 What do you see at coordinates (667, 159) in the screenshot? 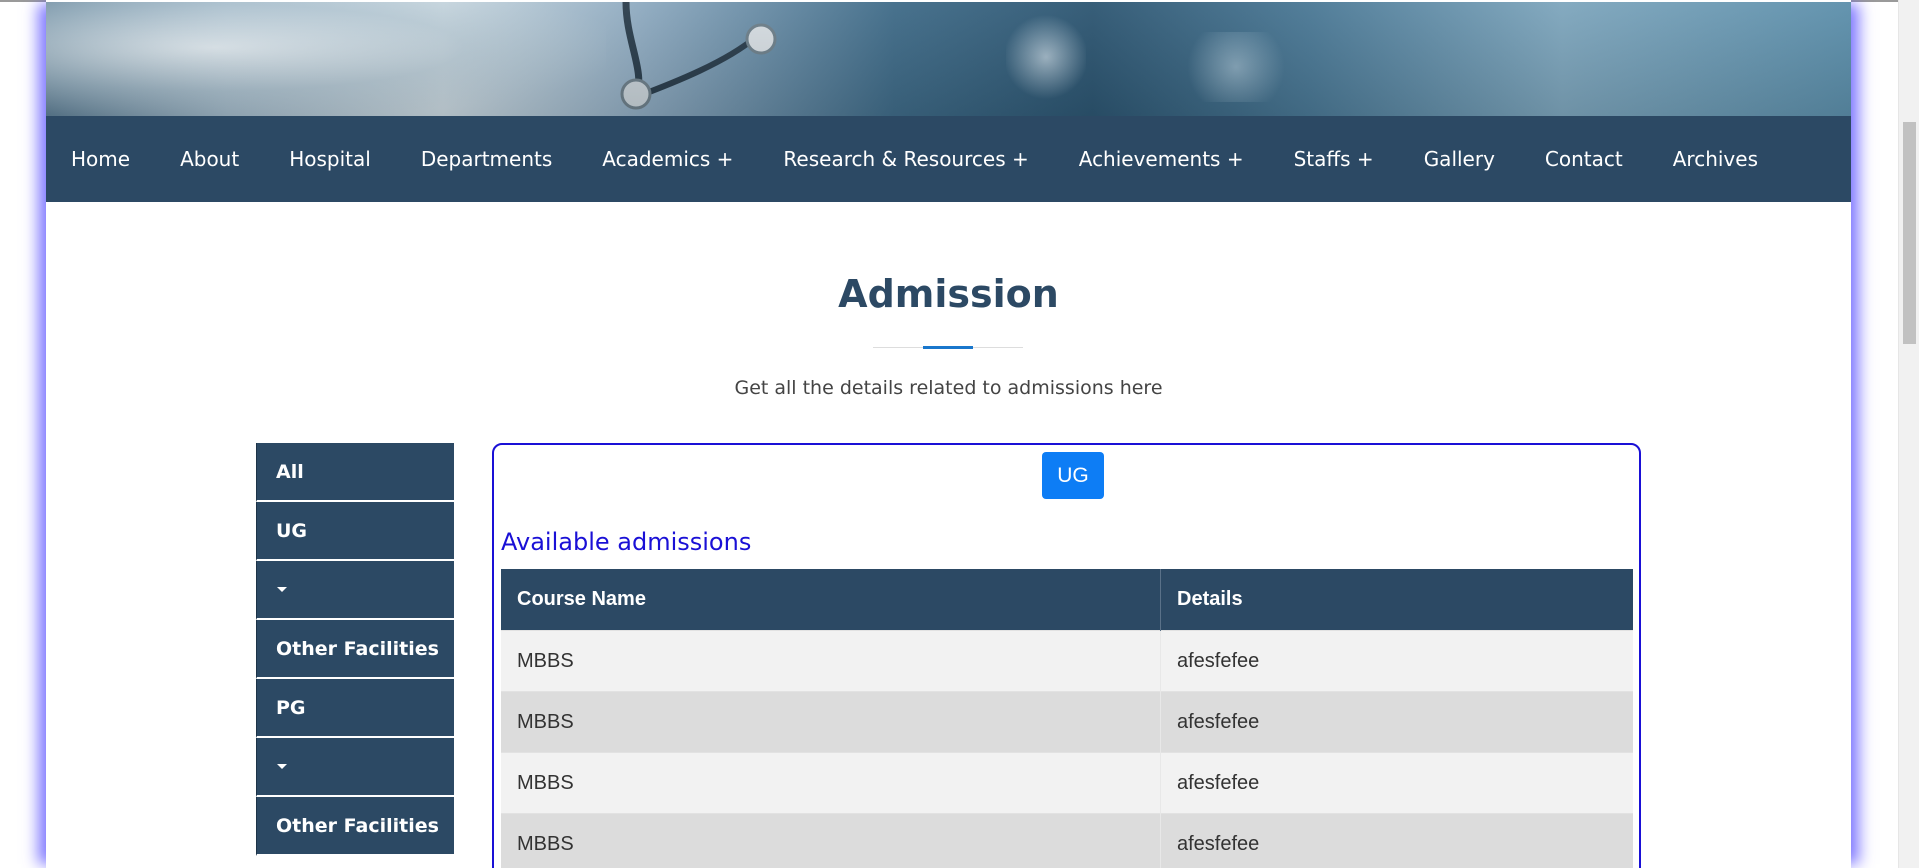
I see `nav-academics: Academics +` at bounding box center [667, 159].